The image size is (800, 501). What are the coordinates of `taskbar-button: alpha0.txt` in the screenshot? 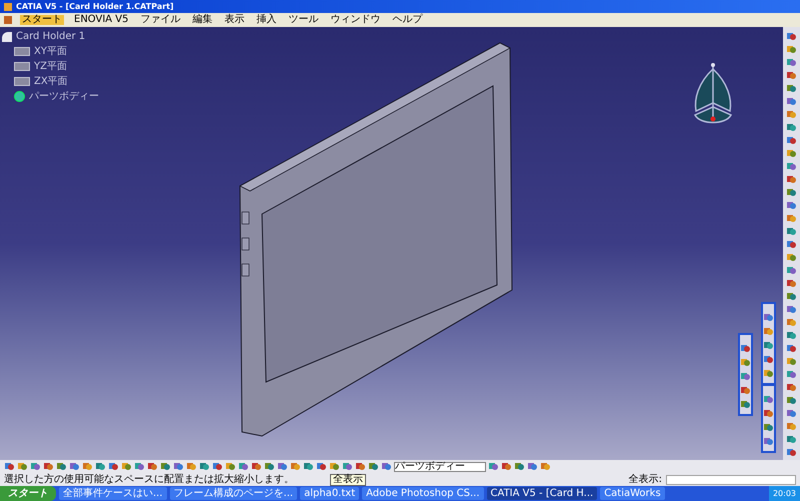 It's located at (330, 493).